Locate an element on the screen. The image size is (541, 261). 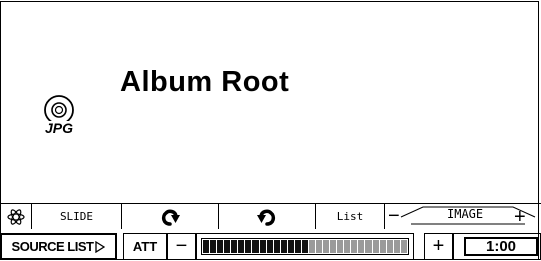
list-button: List is located at coordinates (350, 216).